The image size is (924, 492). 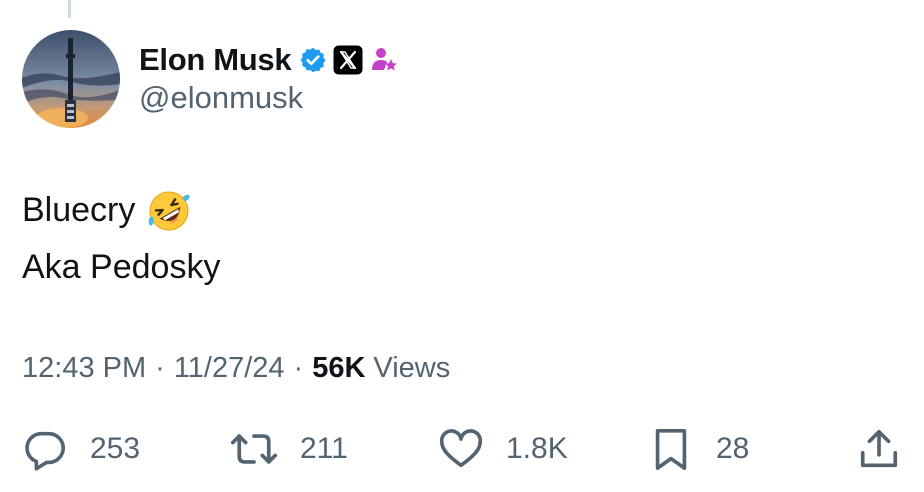 I want to click on bookmark-button: 28, so click(x=698, y=449).